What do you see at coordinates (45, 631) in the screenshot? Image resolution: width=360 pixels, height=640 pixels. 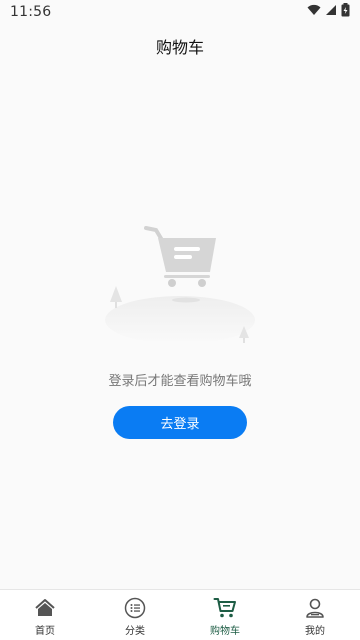 I see `tab-label-home: 首页` at bounding box center [45, 631].